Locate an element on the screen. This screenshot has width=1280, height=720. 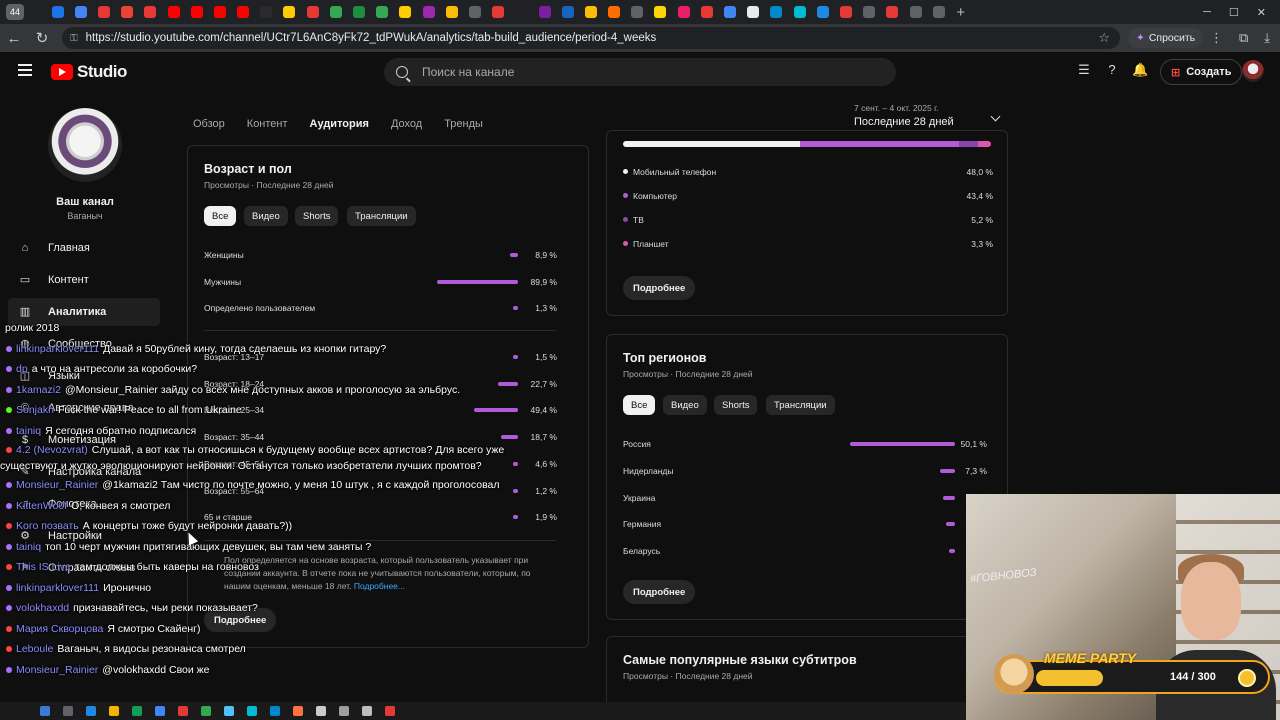
gender-row-value: 89,9 % is located at coordinates (543, 281).